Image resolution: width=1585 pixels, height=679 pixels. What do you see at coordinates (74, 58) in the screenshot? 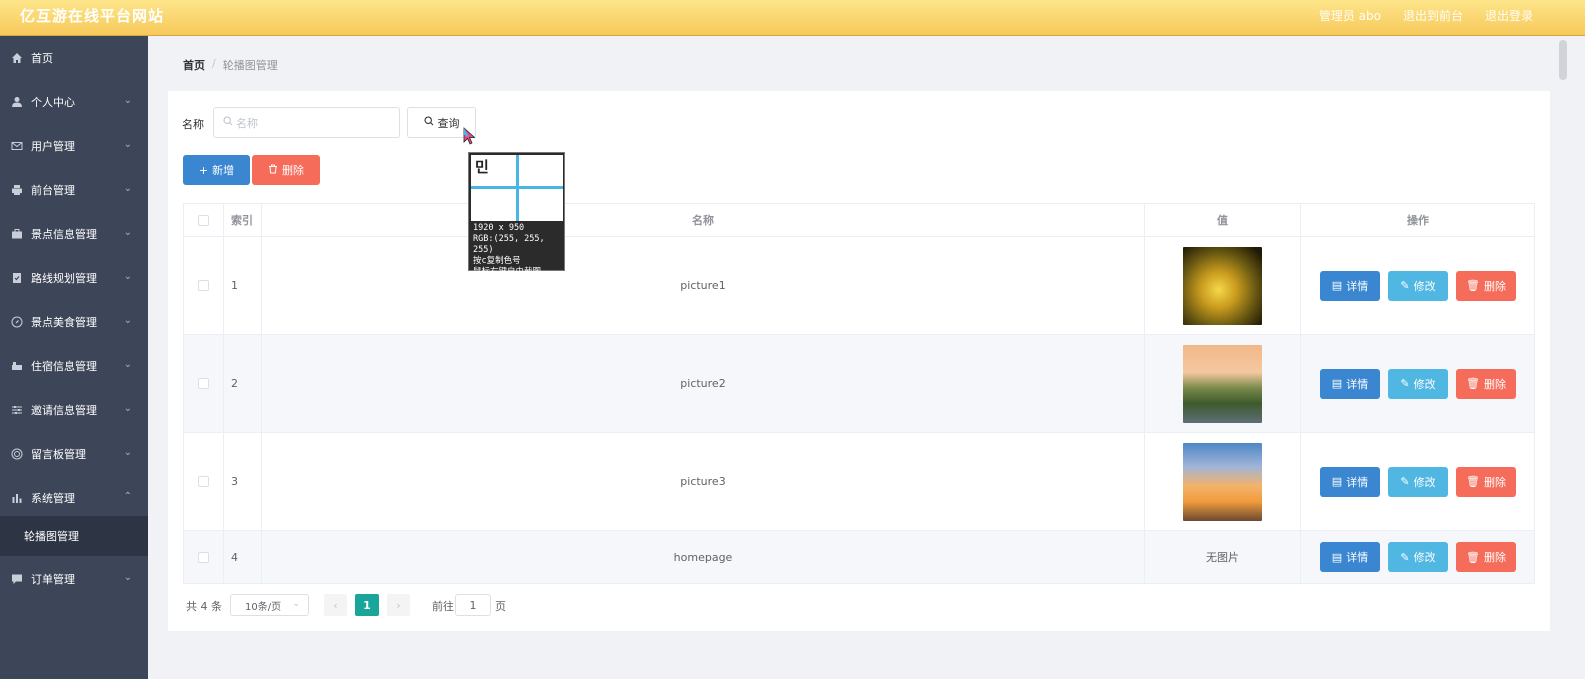
I see `sidebar-item-home: 首页` at bounding box center [74, 58].